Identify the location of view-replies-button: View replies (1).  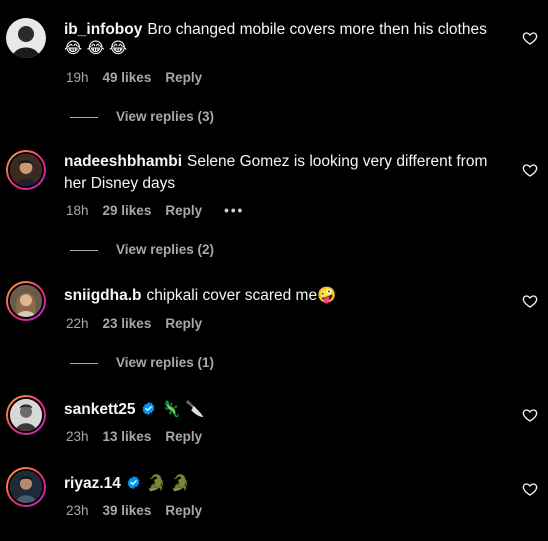
(142, 362).